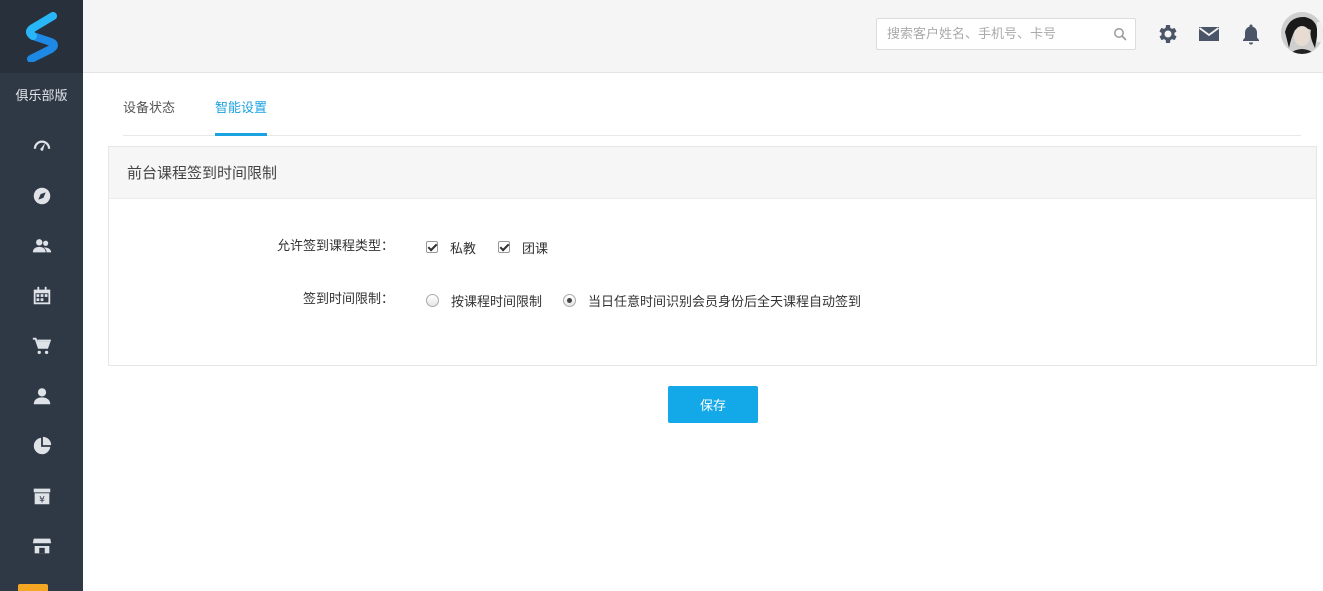 This screenshot has height=591, width=1323. I want to click on settings-gear-icon, so click(1167, 34).